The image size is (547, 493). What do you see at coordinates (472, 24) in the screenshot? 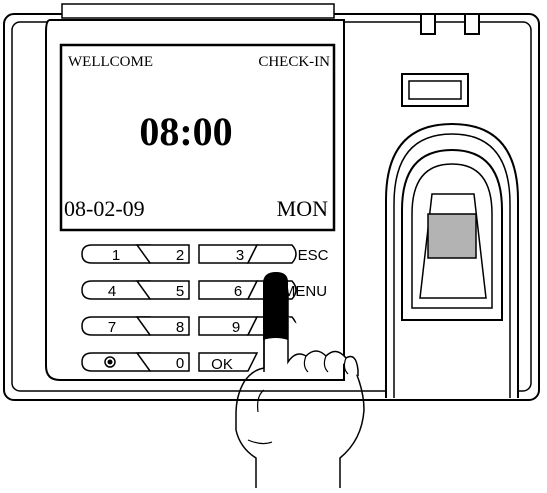
I see `top-tab-right` at bounding box center [472, 24].